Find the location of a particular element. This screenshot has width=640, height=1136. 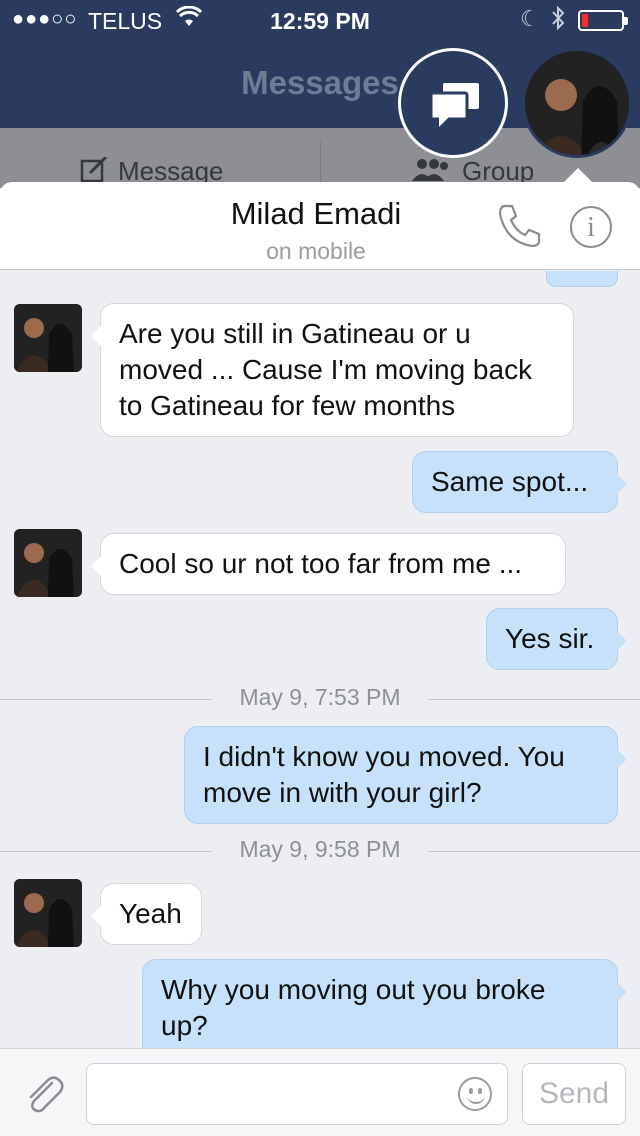

chat-head-avatar is located at coordinates (577, 103).